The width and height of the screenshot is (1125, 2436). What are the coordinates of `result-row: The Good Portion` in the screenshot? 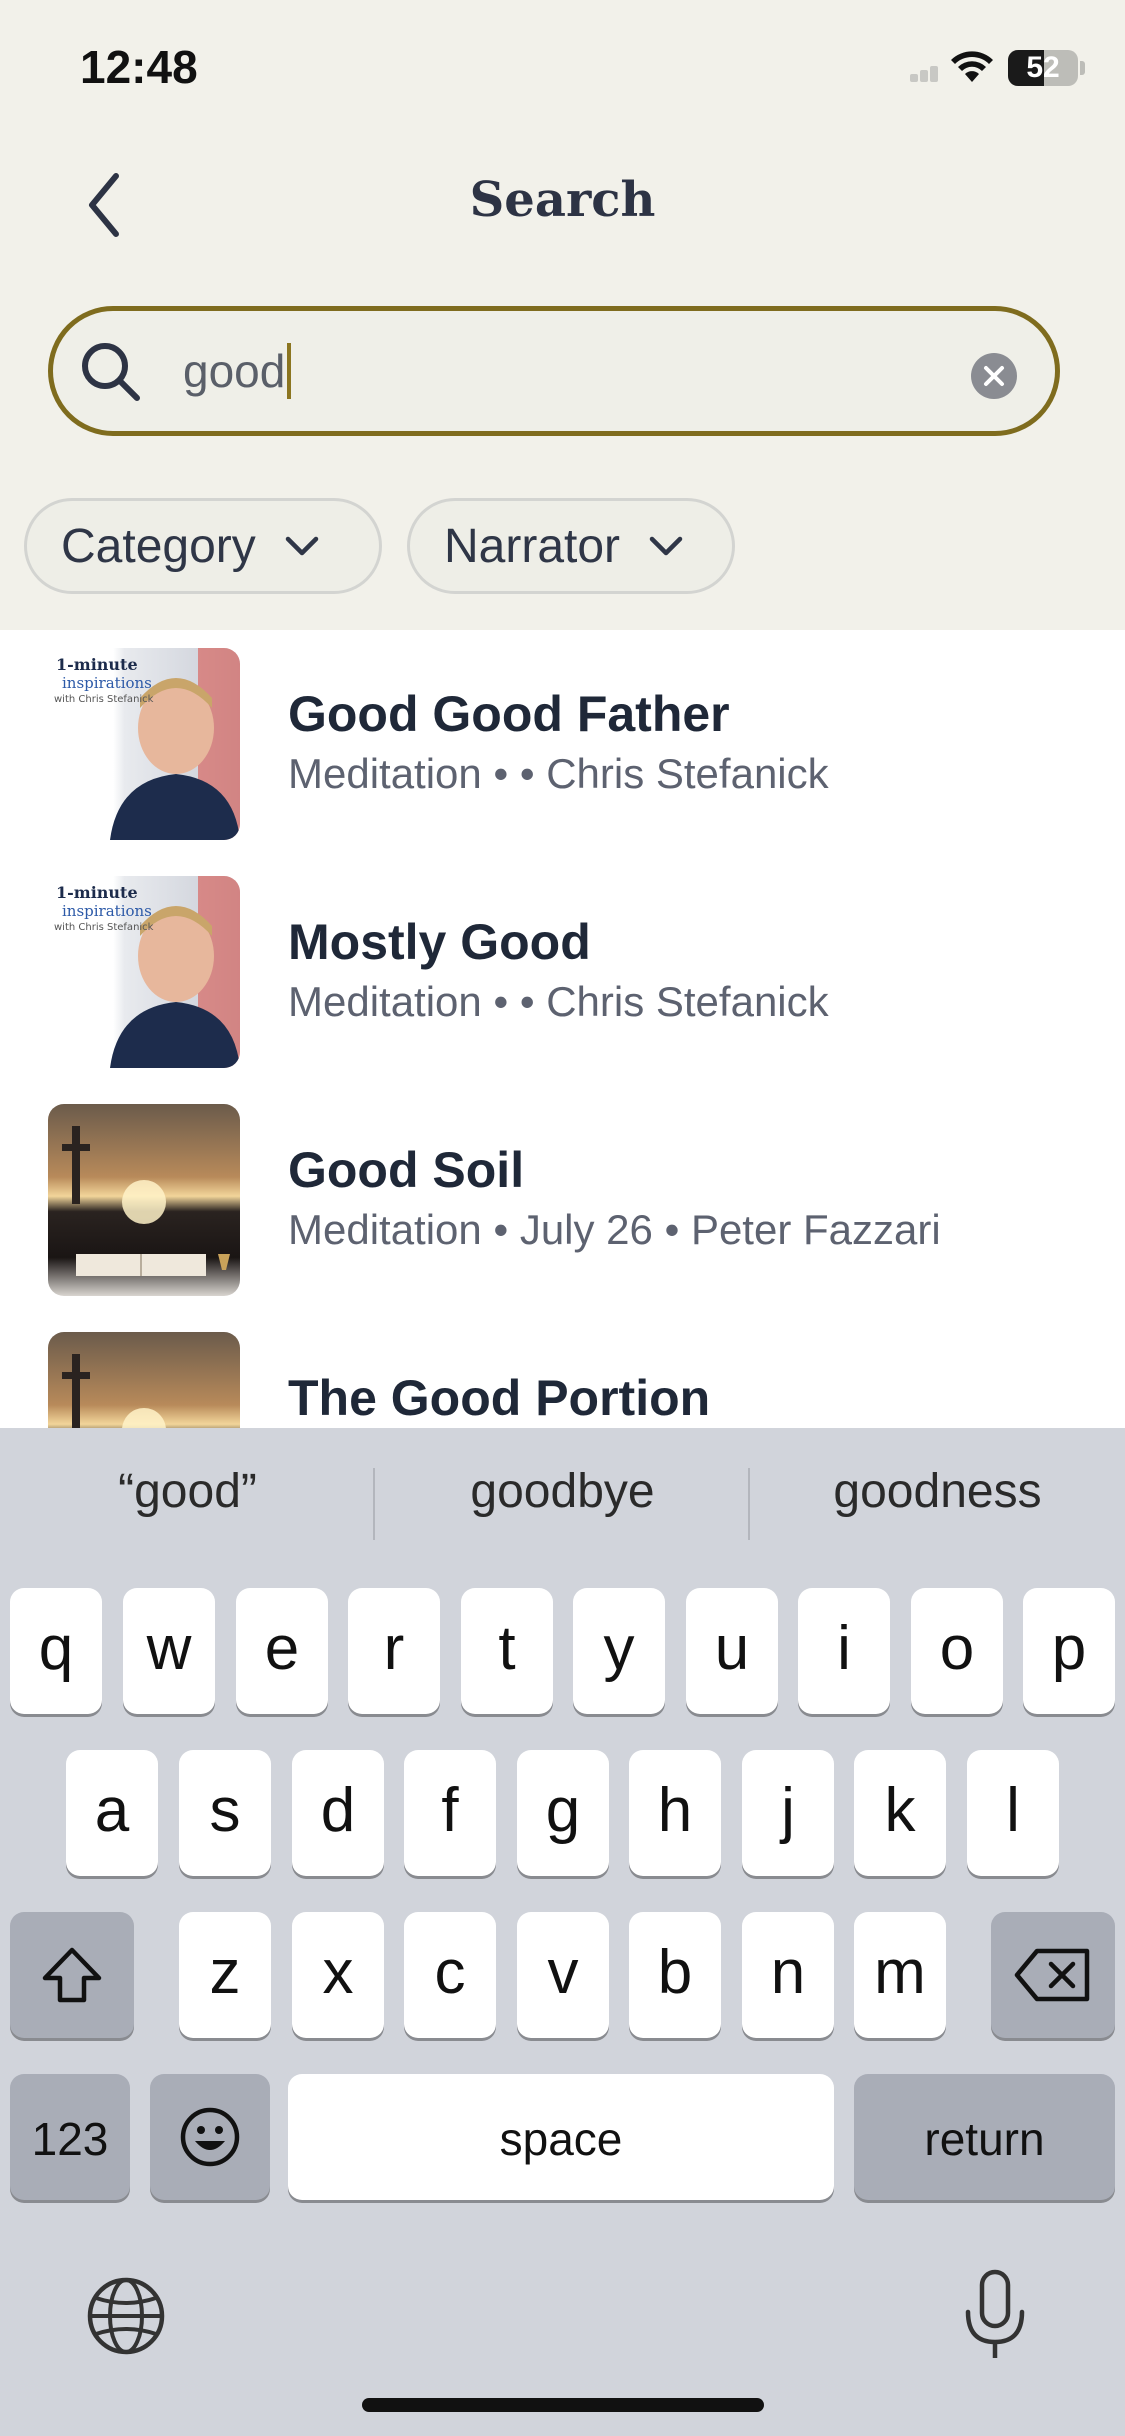 It's located at (562, 1371).